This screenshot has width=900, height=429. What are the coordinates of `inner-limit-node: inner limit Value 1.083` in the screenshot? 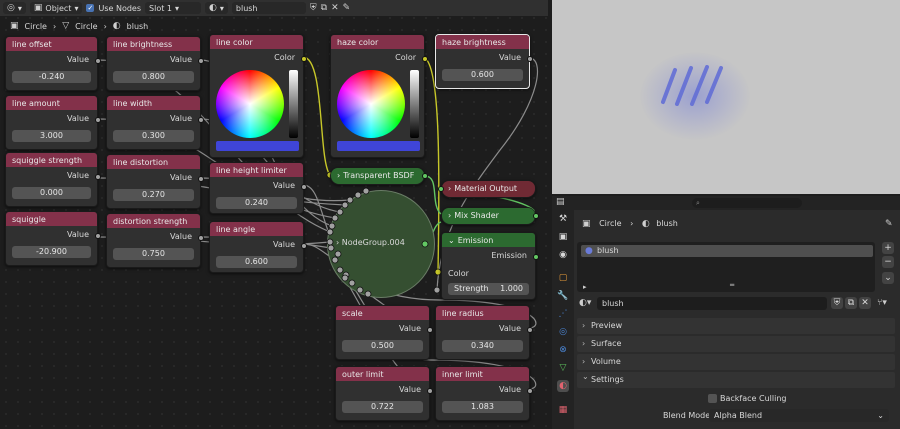 It's located at (484, 393).